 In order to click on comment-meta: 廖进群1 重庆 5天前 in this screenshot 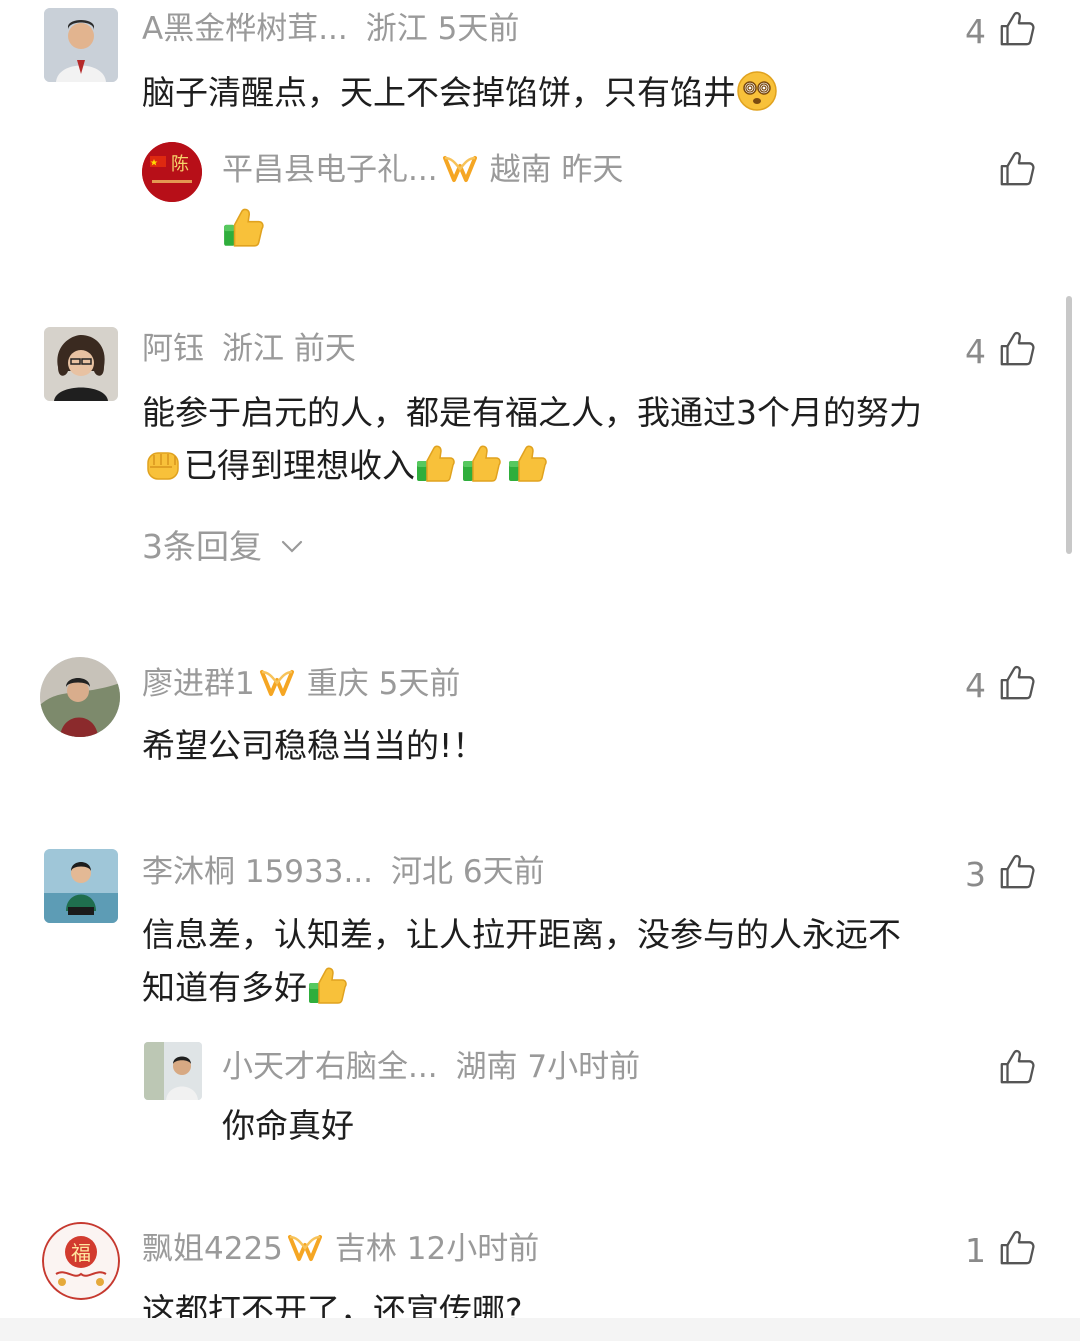, I will do `click(301, 684)`.